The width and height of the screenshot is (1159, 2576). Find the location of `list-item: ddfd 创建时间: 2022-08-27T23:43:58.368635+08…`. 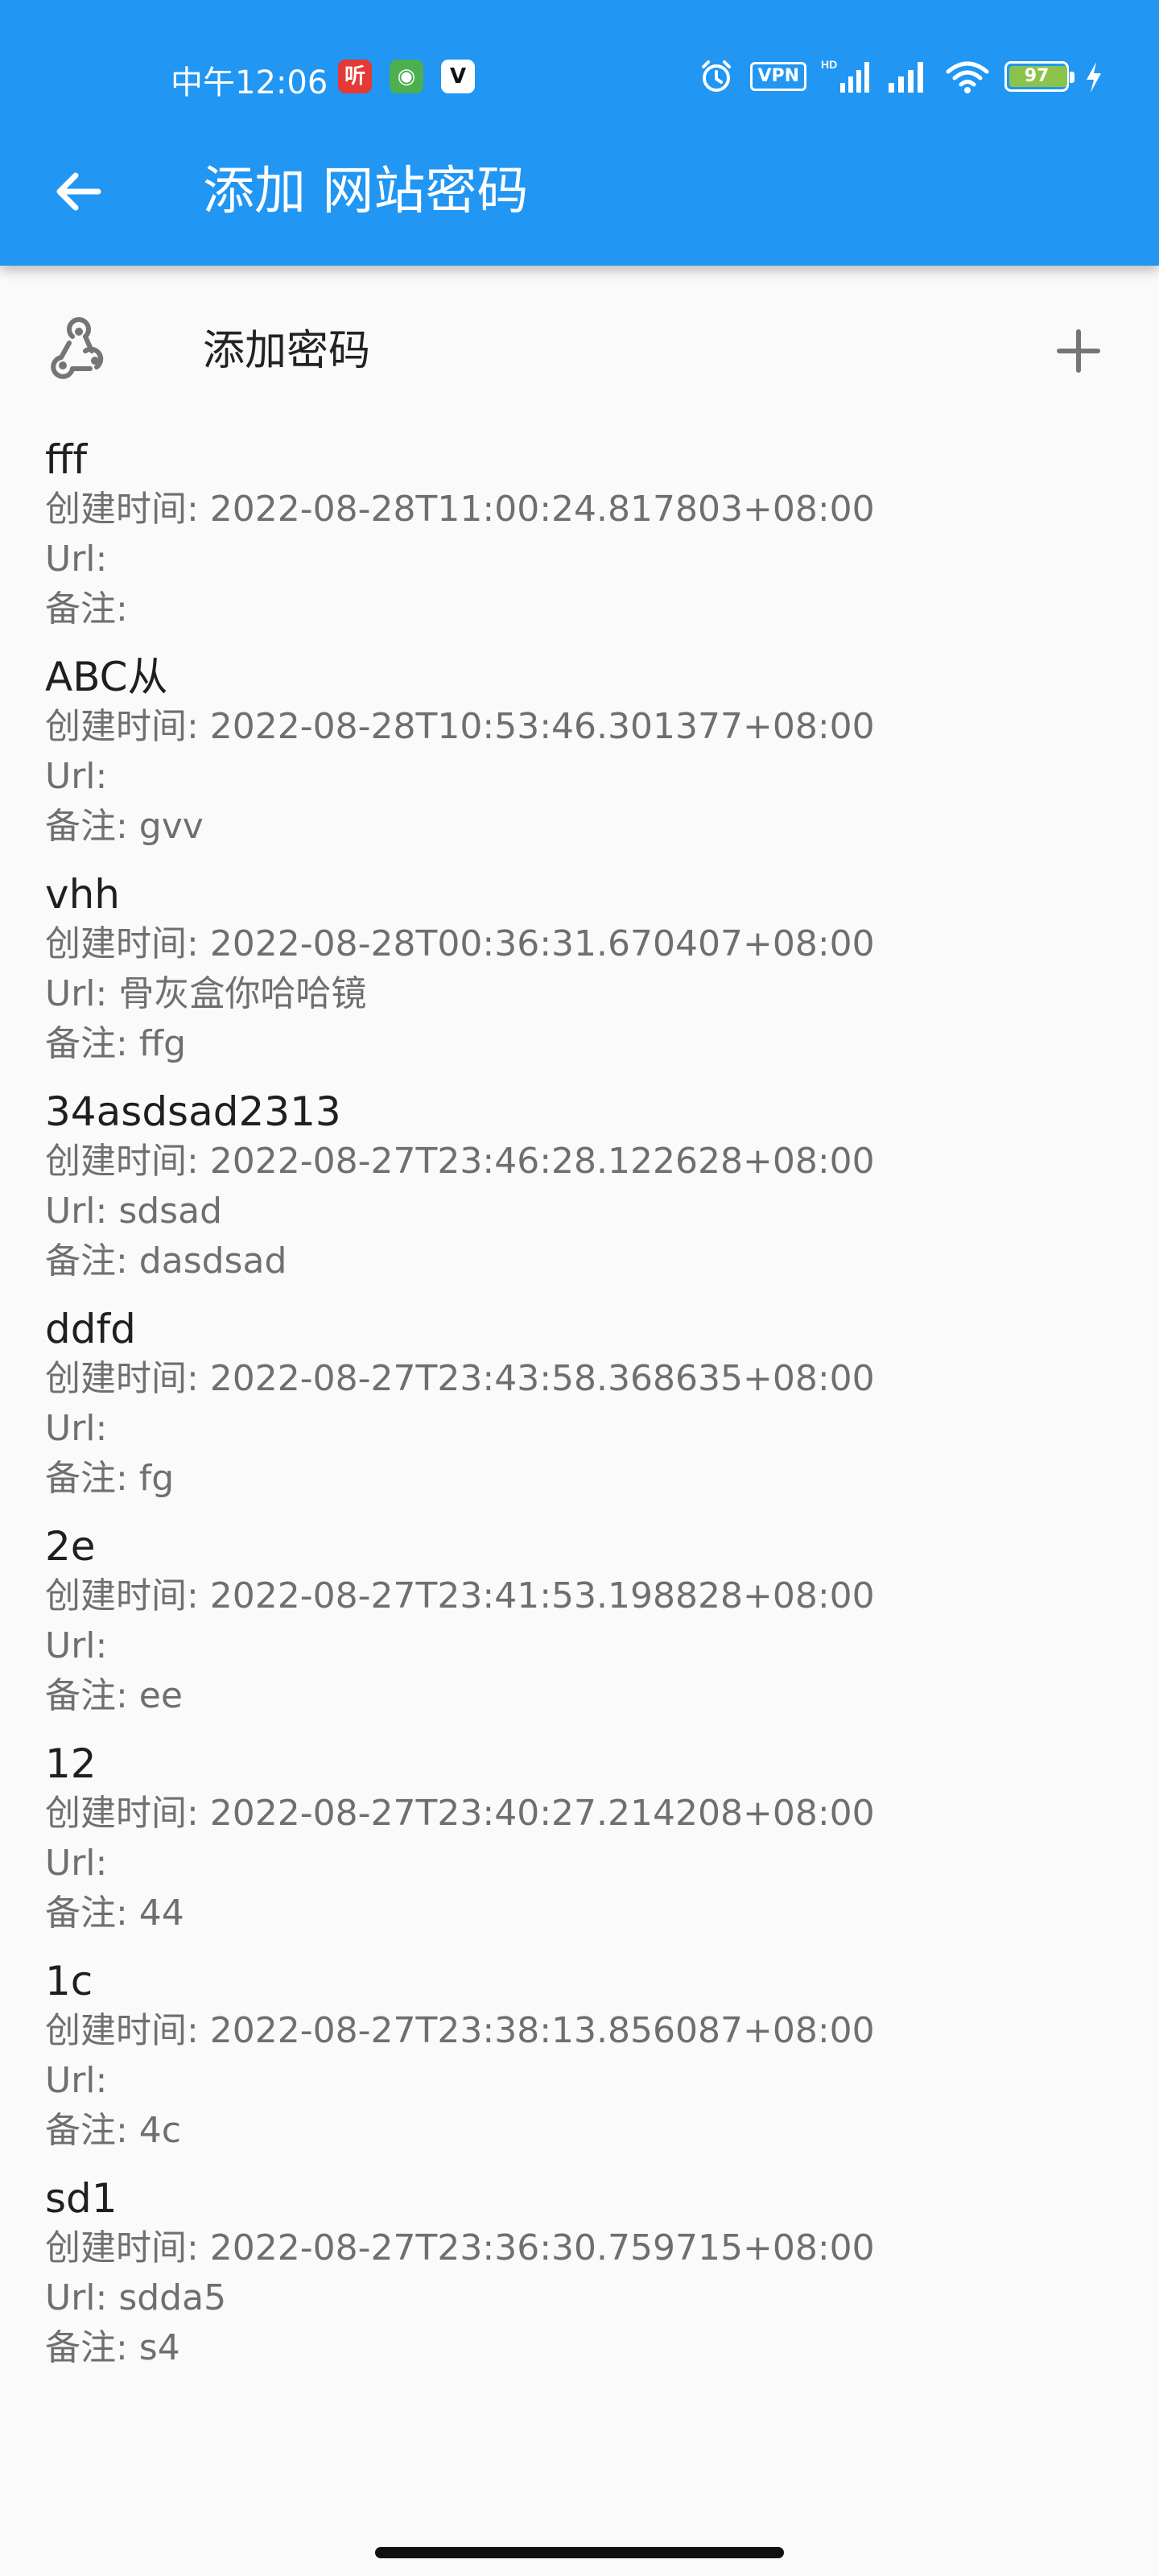

list-item: ddfd 创建时间: 2022-08-27T23:43:58.368635+08… is located at coordinates (584, 1404).